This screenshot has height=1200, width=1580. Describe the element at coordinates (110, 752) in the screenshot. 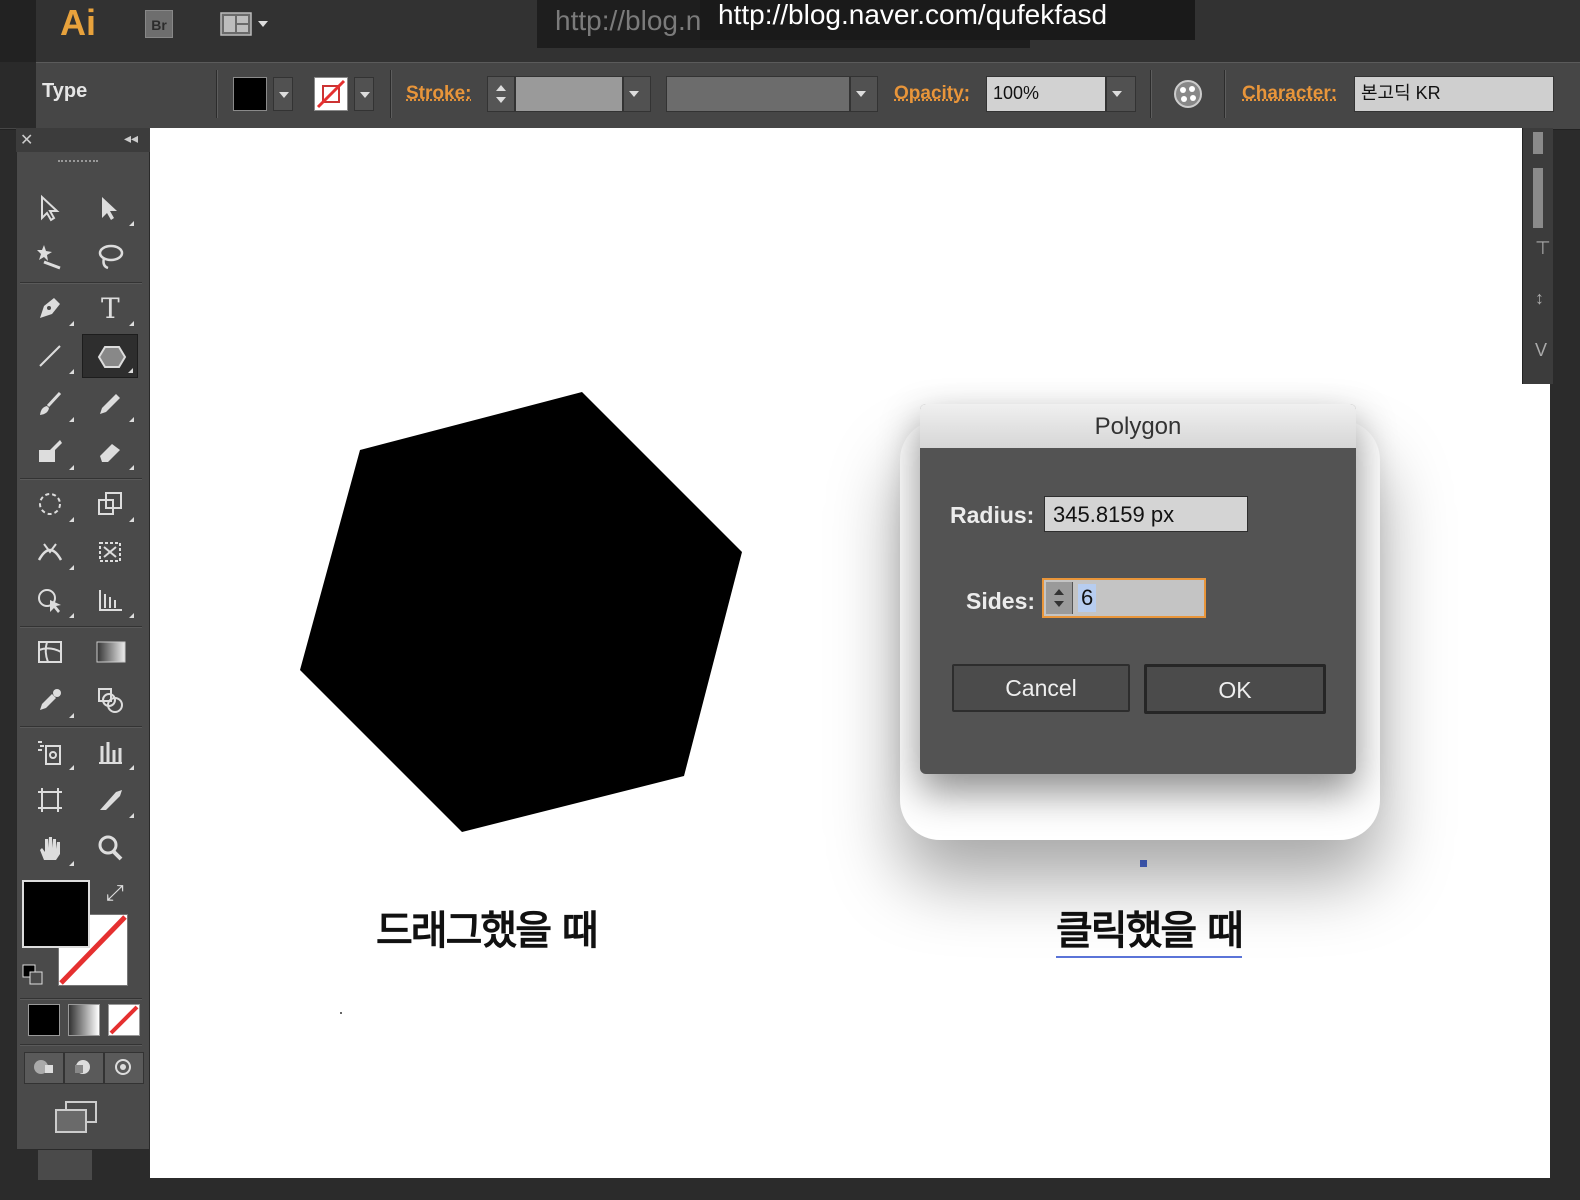

I see `column-graph-tool` at that location.